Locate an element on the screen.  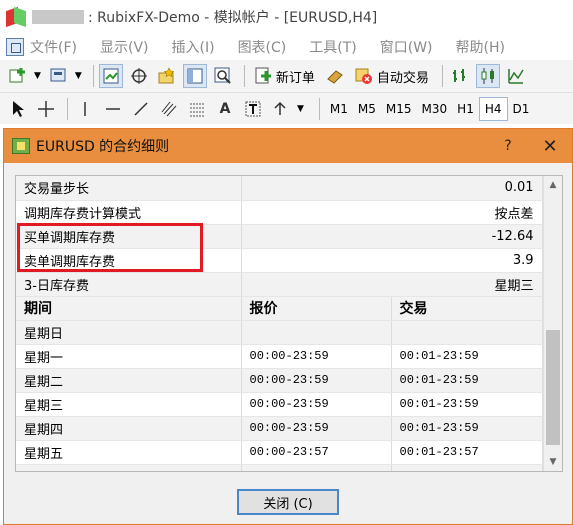
crosshair-icon is located at coordinates (138, 76).